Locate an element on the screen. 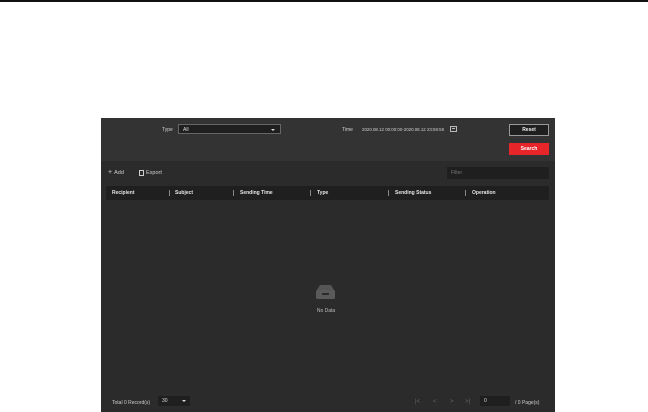 The width and height of the screenshot is (648, 412). filter-input is located at coordinates (498, 173).